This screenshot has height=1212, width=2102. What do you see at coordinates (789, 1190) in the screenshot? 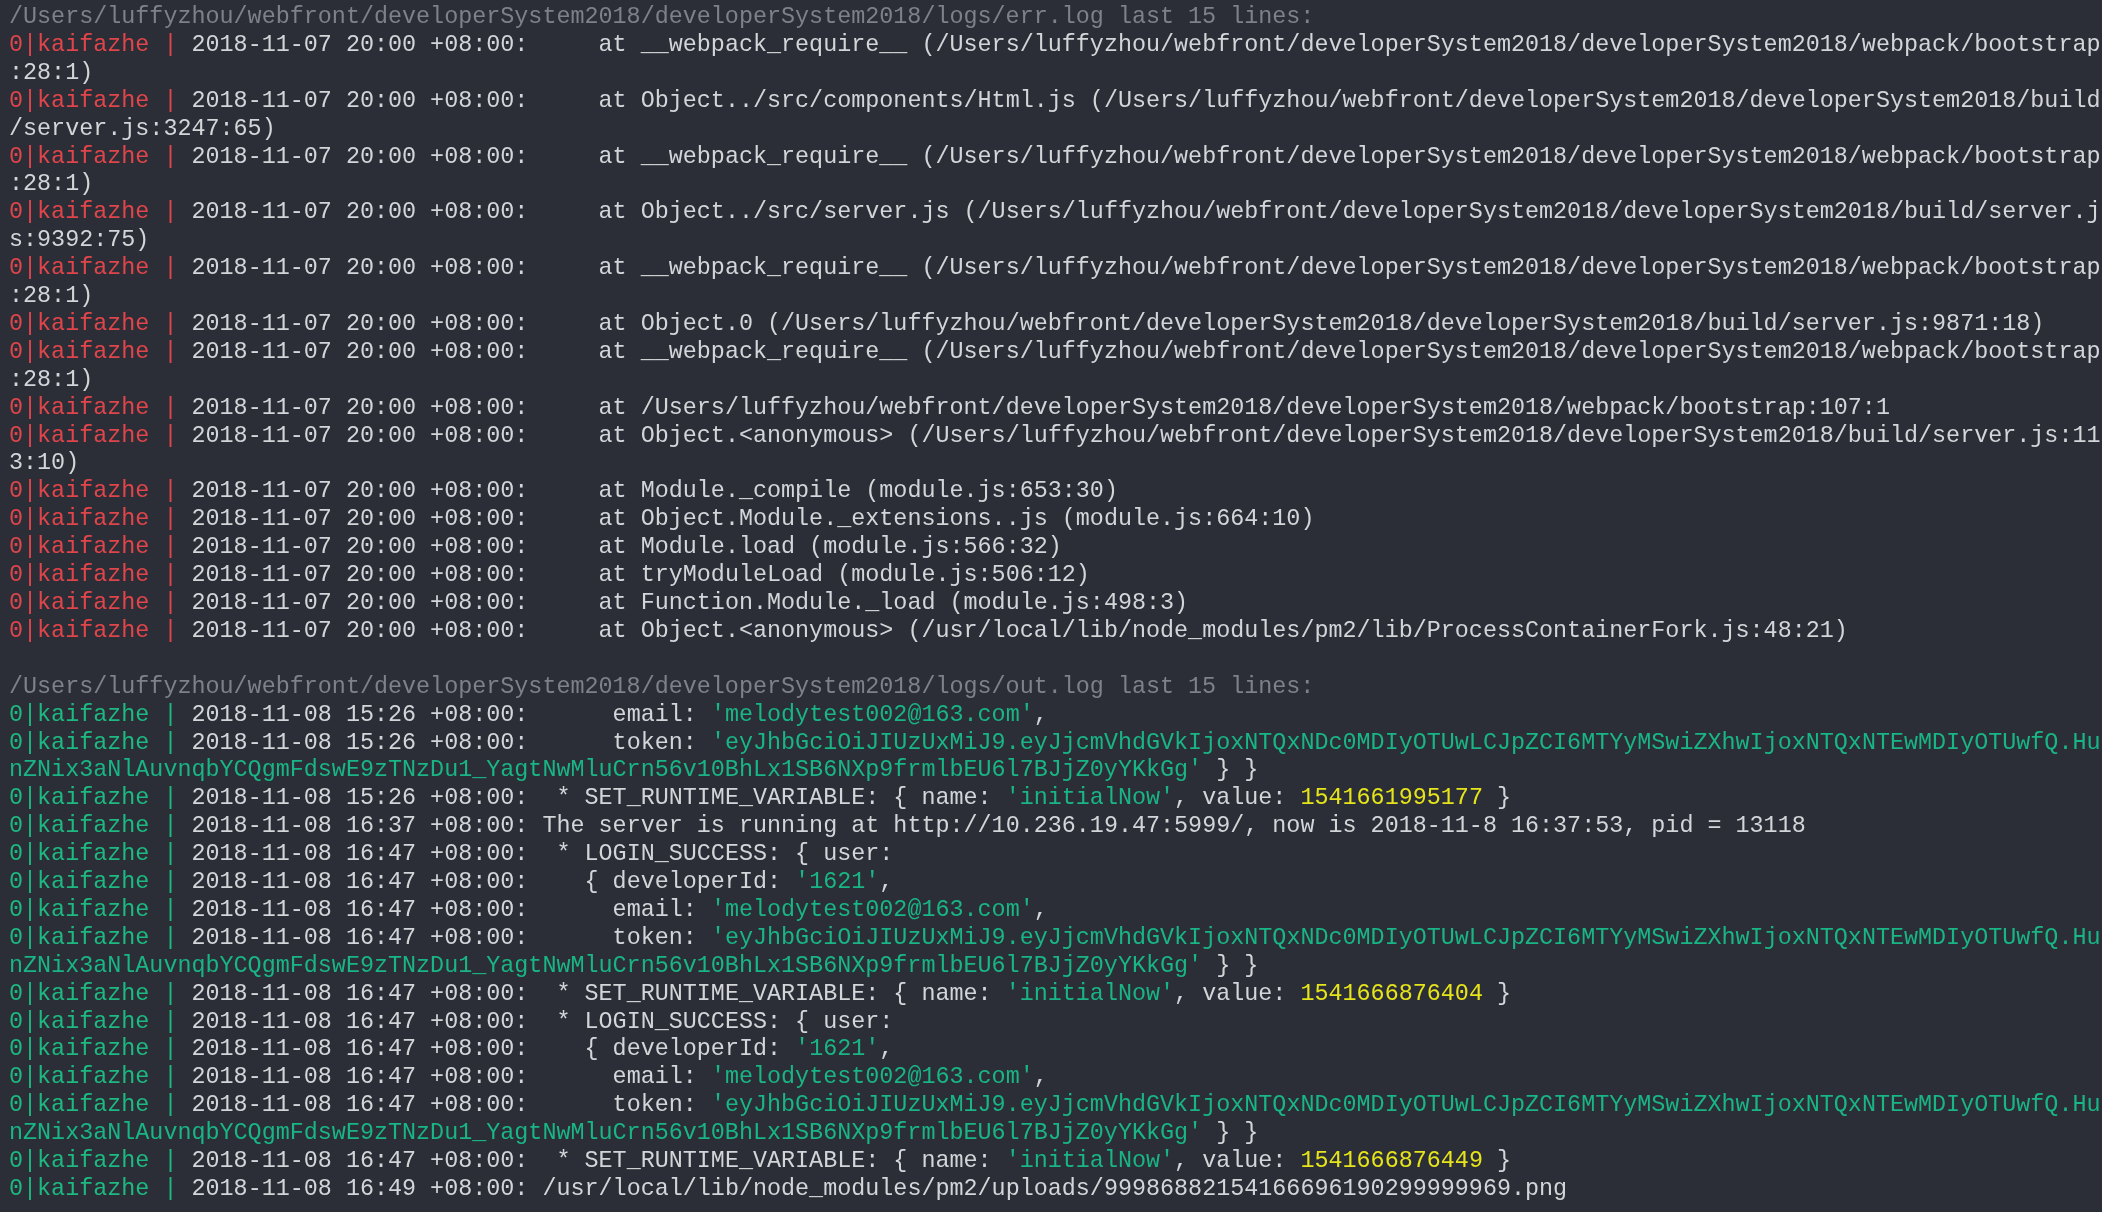
I see `log-line: 0|kaifazhe | 2018-11-08 16:49 +08:00: /usr/local/lib/node_modules/pm2/uploads/99986882154166696190299999969.png` at bounding box center [789, 1190].